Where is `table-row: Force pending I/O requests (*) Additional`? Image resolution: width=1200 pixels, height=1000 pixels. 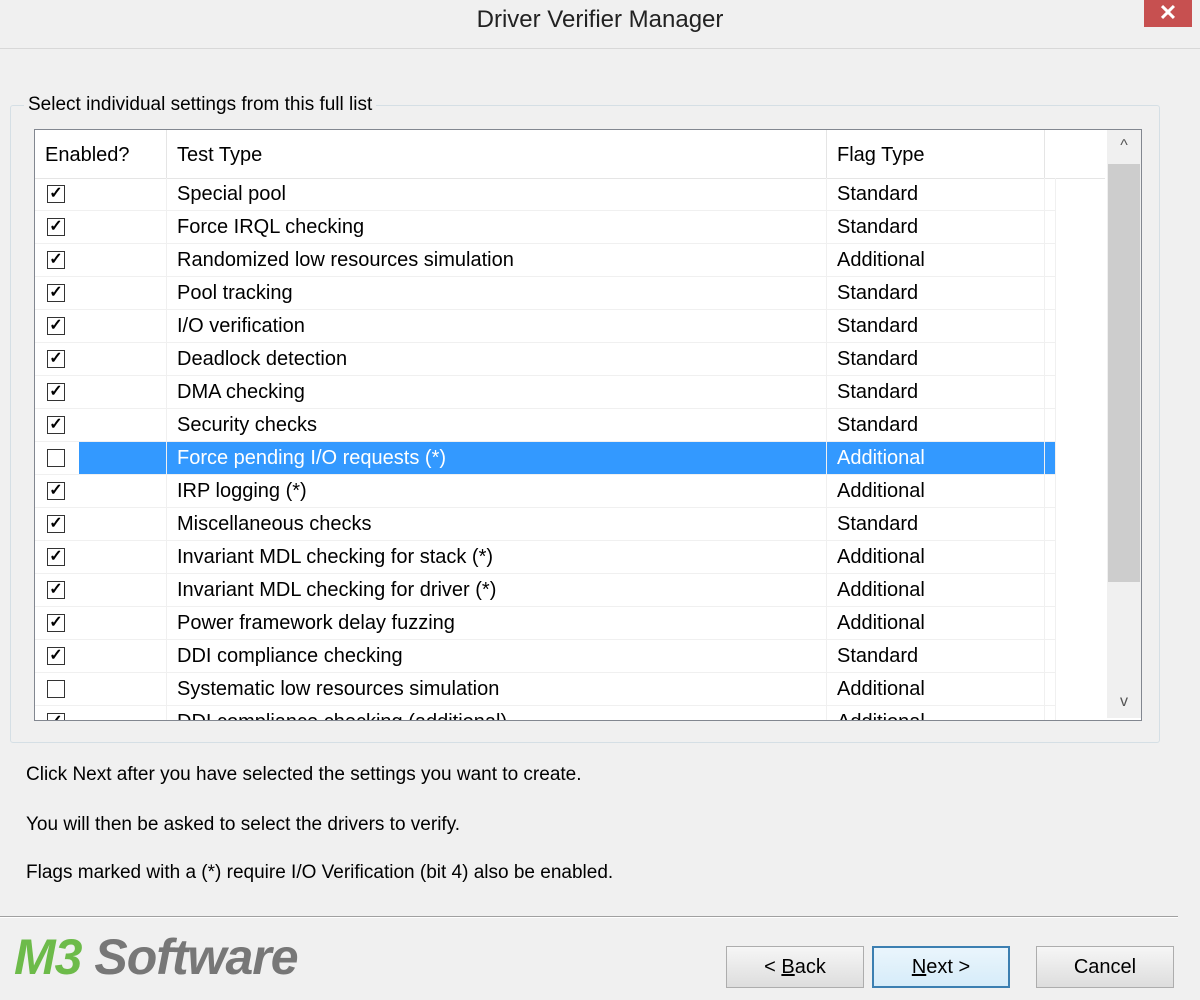 table-row: Force pending I/O requests (*) Additional is located at coordinates (570, 458).